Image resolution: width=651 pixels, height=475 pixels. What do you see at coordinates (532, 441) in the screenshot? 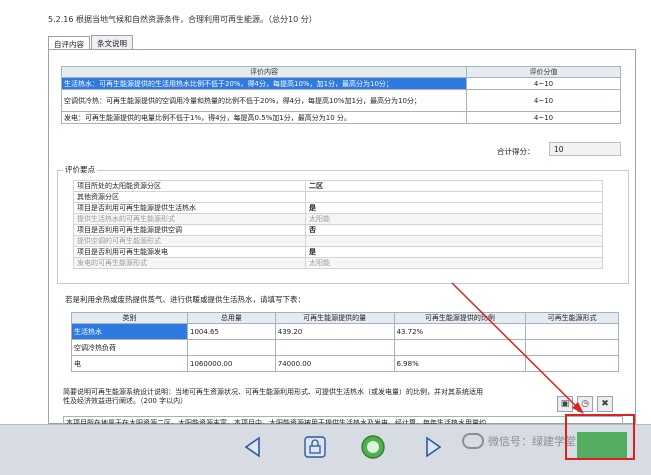
I see `watermark-text: 微信号：绿建学堂` at bounding box center [532, 441].